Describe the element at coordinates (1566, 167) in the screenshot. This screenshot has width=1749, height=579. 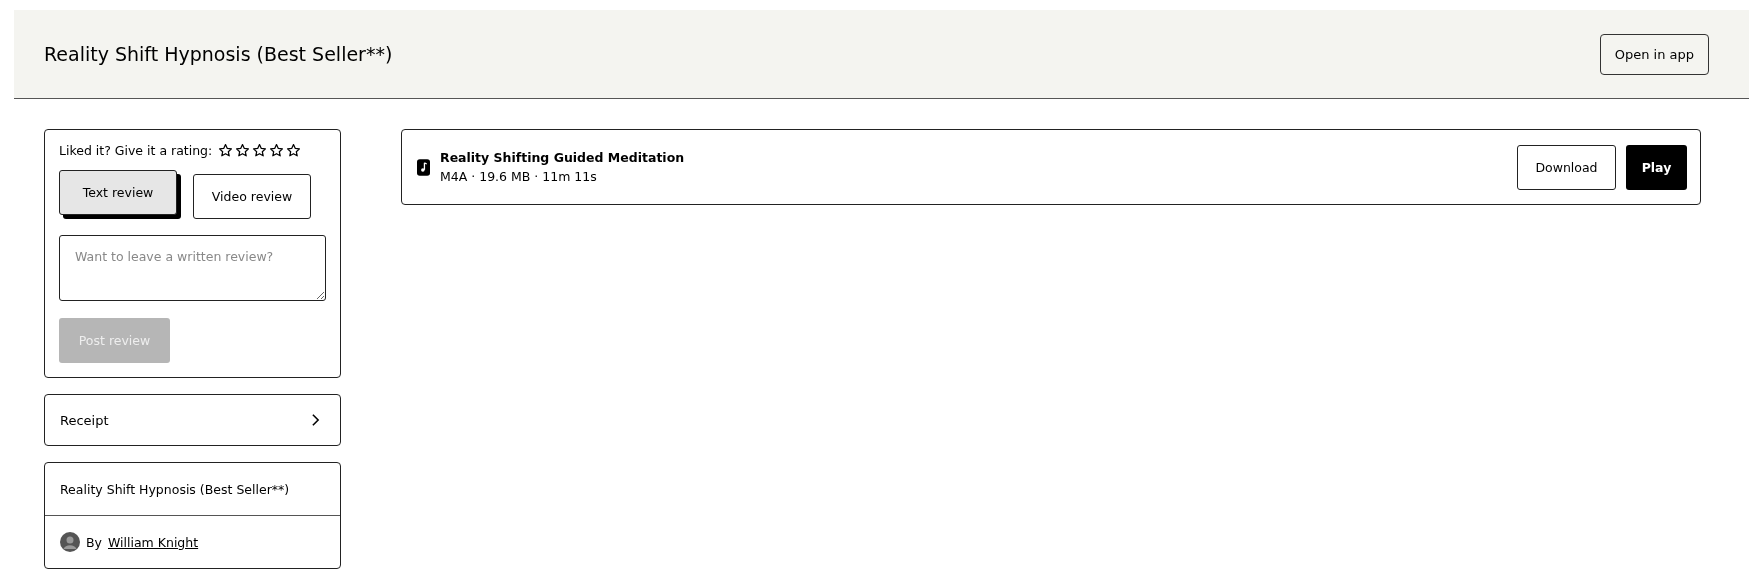
I see `download-button: Download` at that location.